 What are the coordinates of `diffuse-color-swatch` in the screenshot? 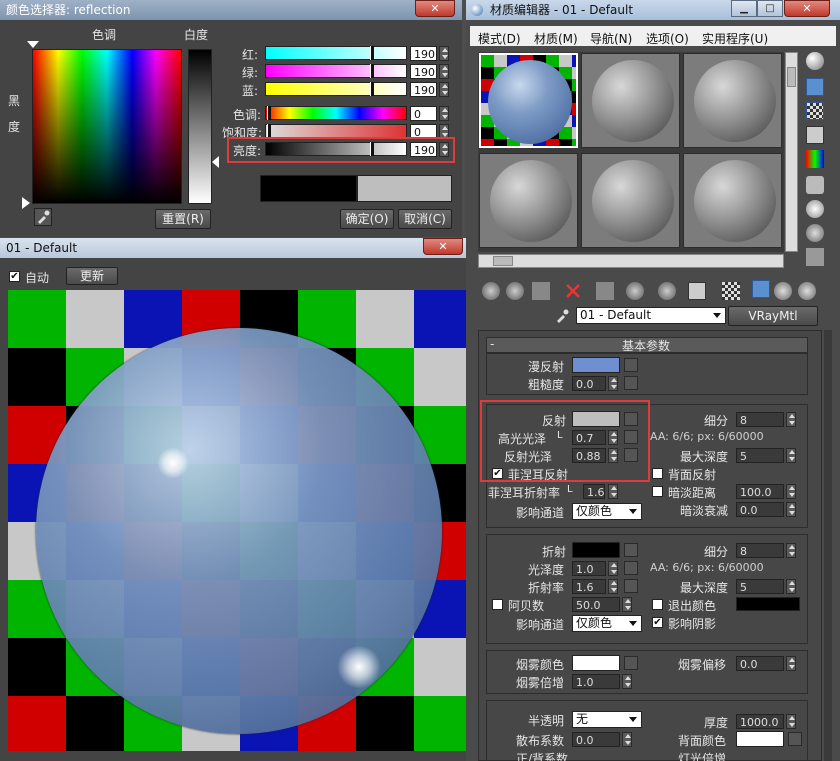 It's located at (596, 365).